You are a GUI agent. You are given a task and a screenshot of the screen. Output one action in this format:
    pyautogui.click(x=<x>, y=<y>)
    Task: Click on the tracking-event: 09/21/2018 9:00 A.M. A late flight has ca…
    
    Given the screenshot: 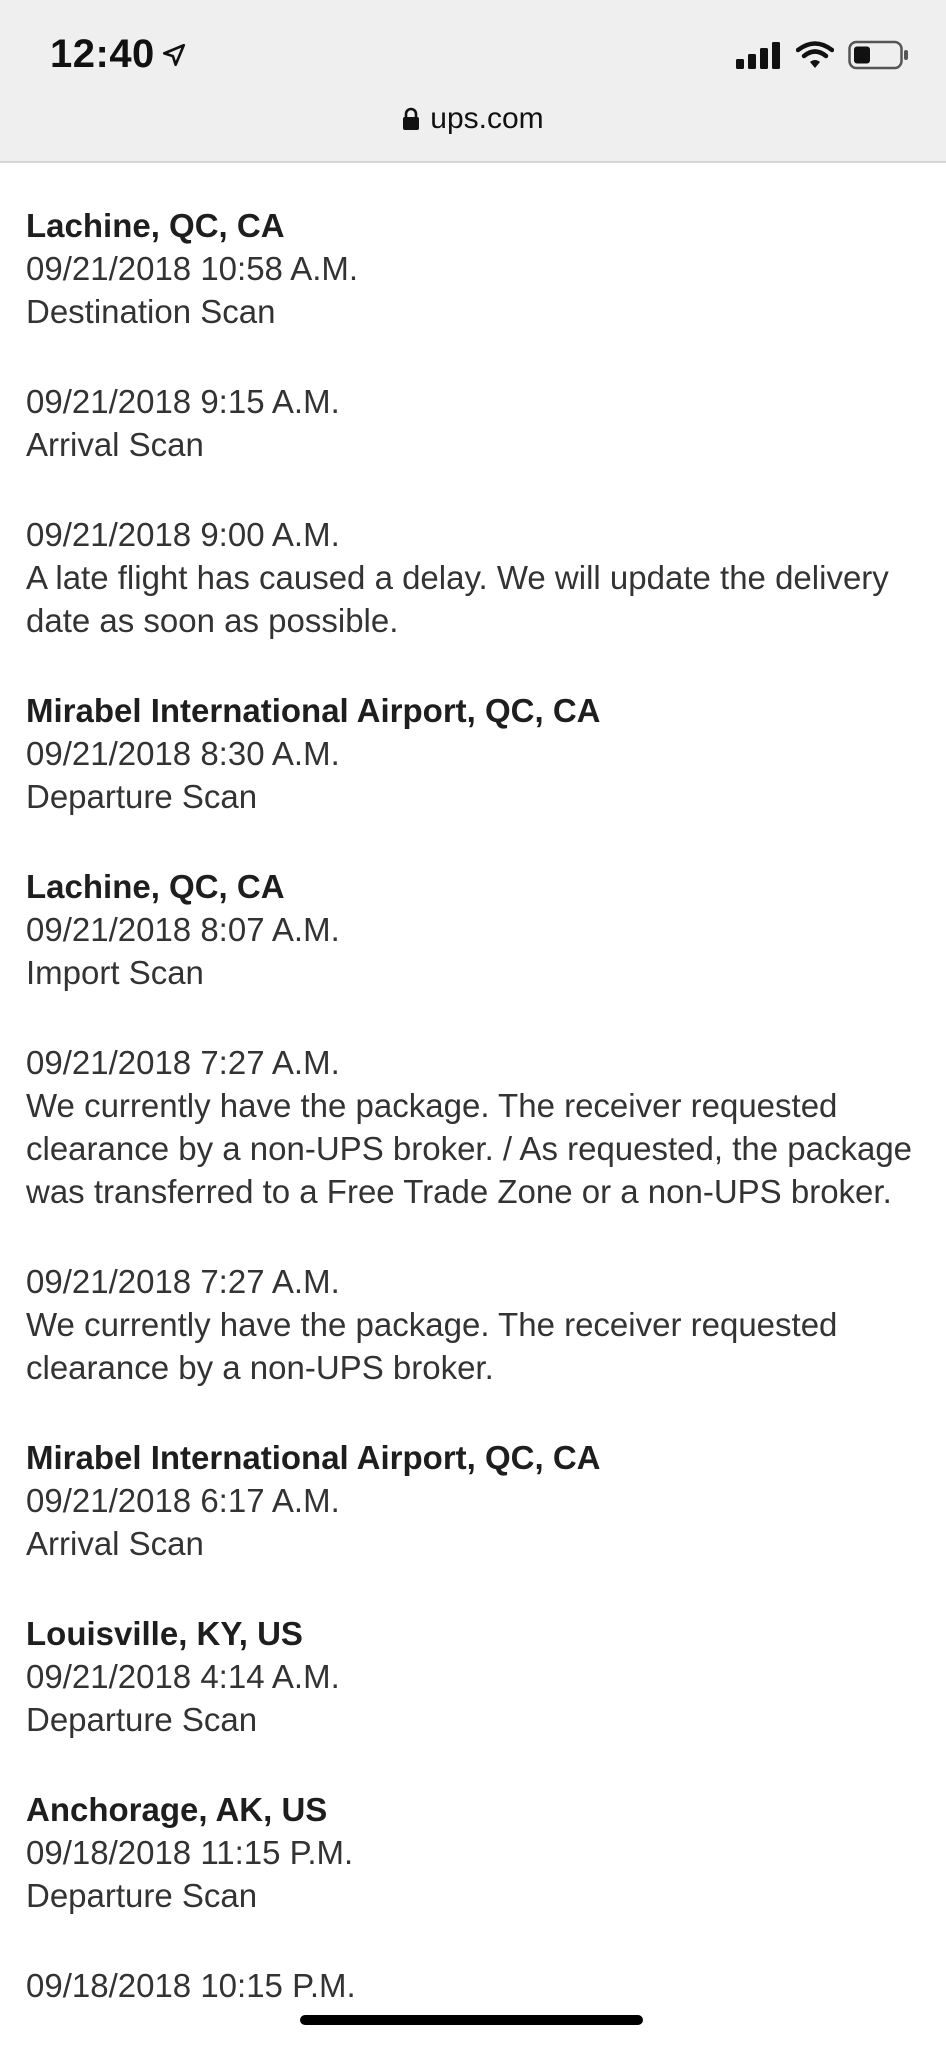 What is the action you would take?
    pyautogui.click(x=476, y=577)
    